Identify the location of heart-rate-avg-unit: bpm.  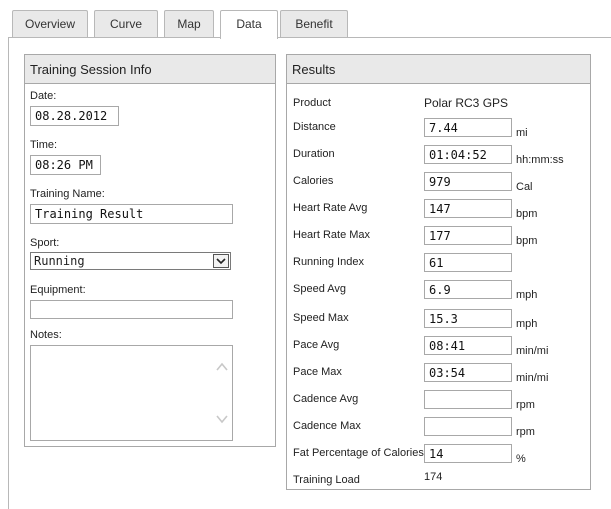
(527, 214).